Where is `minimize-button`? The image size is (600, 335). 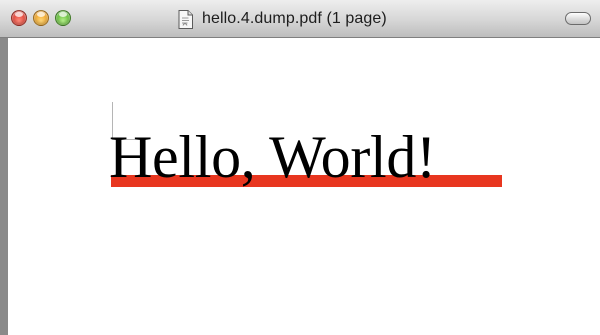
minimize-button is located at coordinates (41, 18).